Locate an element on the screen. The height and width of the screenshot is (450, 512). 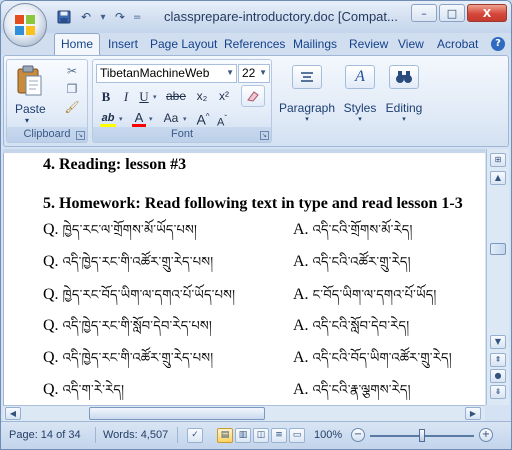
tab-references: References is located at coordinates (254, 44).